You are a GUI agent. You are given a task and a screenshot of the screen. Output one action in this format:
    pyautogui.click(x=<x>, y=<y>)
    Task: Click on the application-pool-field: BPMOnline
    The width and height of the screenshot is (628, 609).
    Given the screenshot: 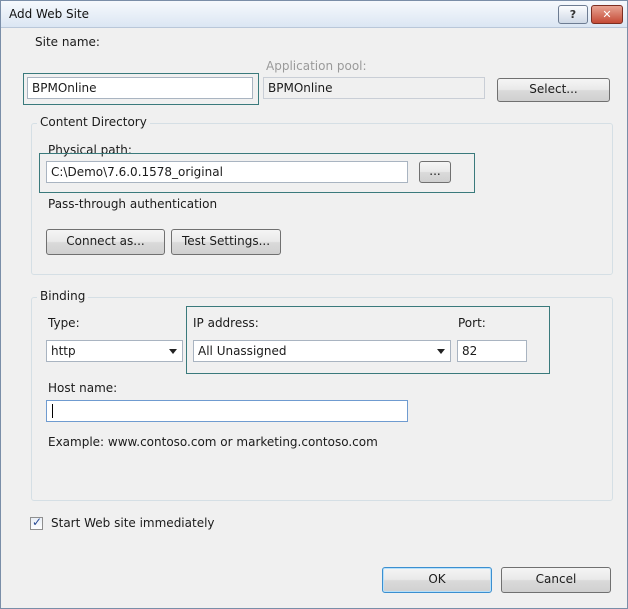 What is the action you would take?
    pyautogui.click(x=374, y=88)
    